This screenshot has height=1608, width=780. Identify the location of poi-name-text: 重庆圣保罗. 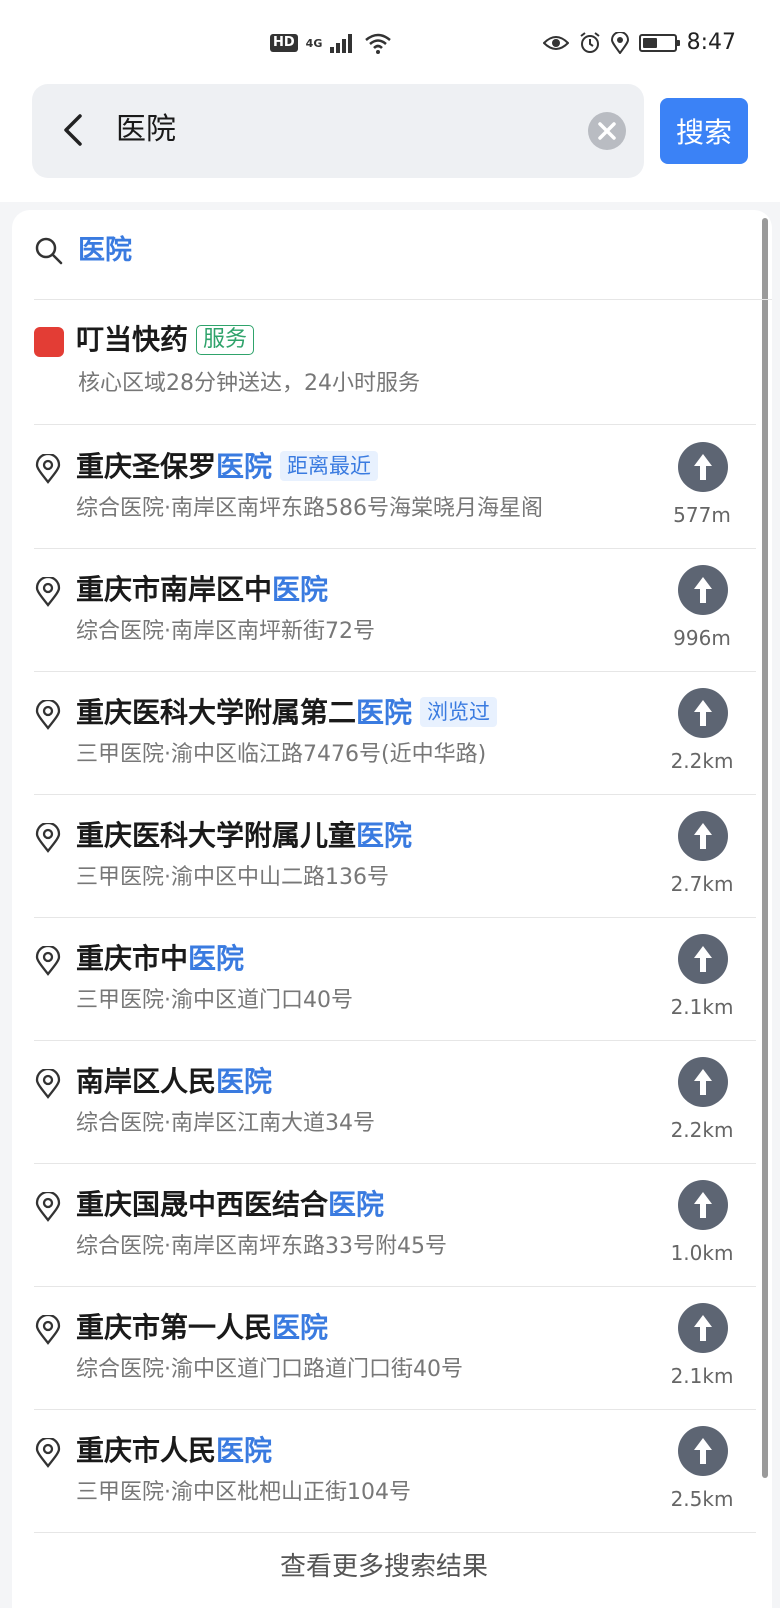
(146, 466).